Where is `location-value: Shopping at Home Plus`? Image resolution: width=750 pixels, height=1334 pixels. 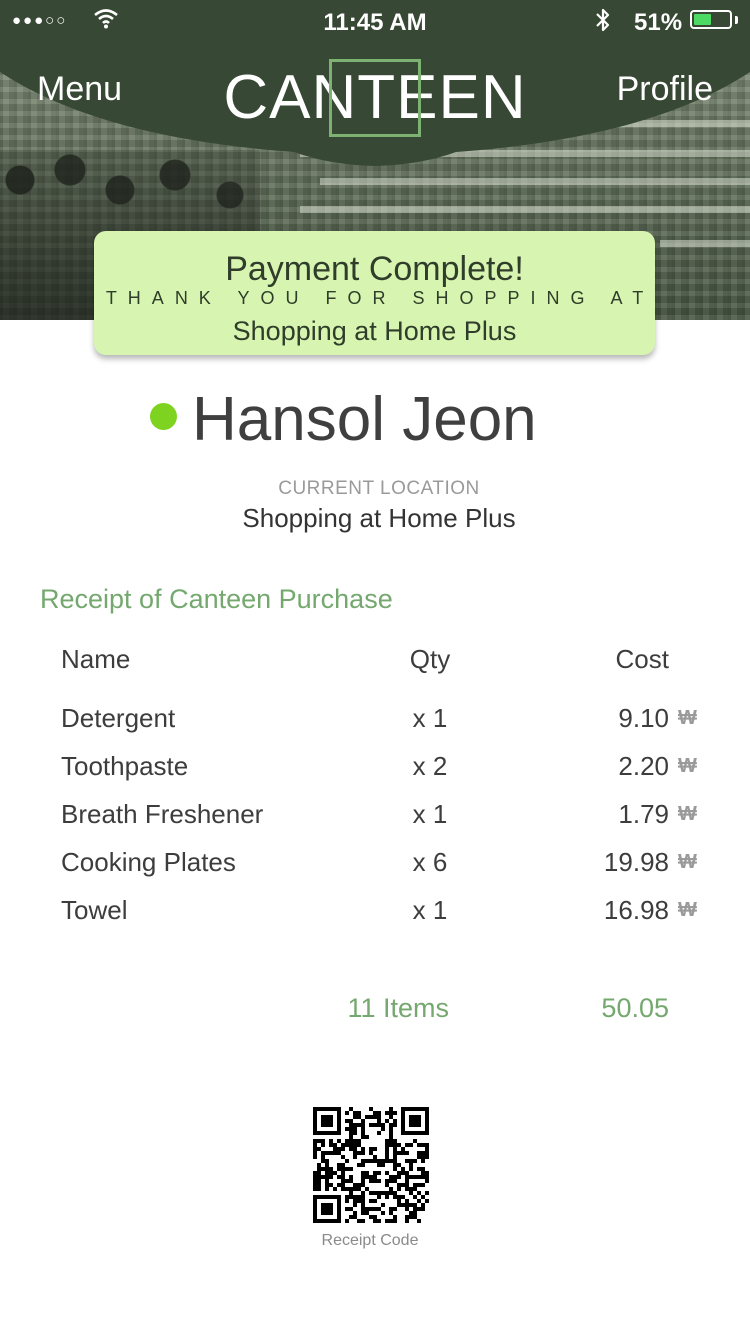
location-value: Shopping at Home Plus is located at coordinates (379, 518).